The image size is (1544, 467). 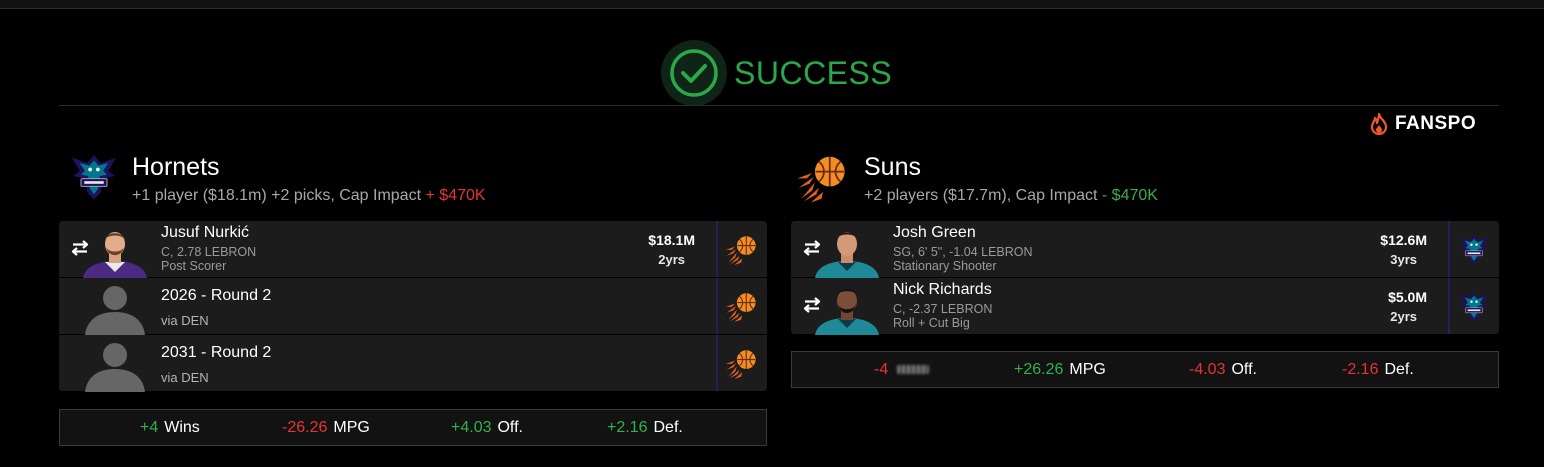 I want to click on stat-mpg: -26.26 MPG, so click(x=326, y=428).